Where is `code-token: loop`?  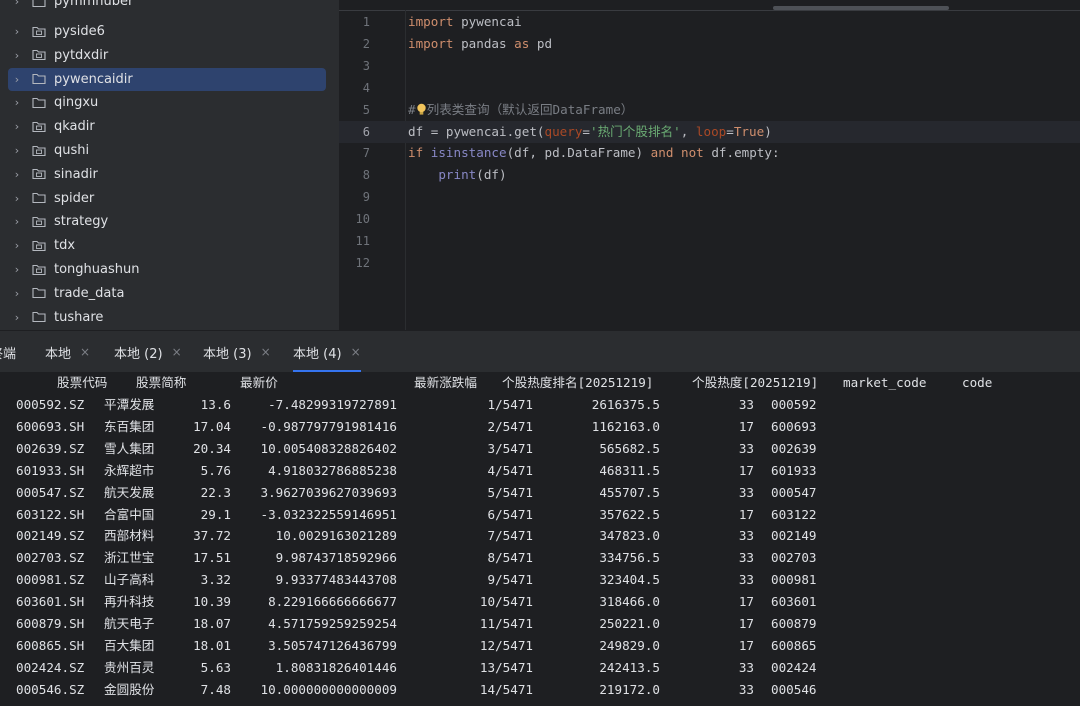
code-token: loop is located at coordinates (711, 131).